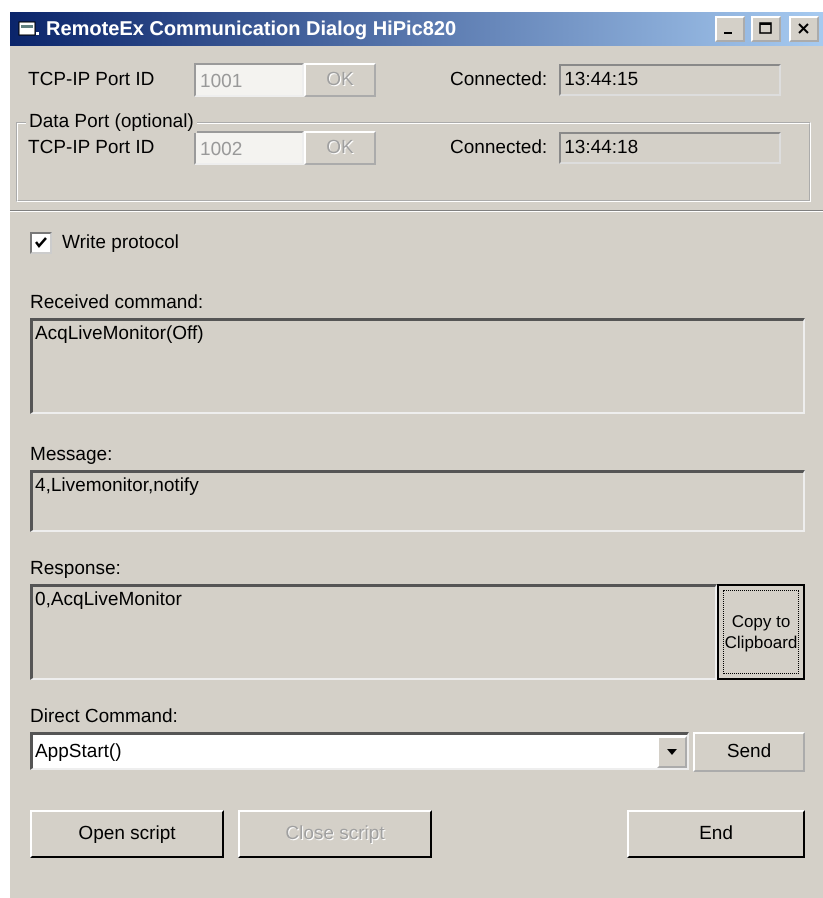 This screenshot has width=823, height=898. I want to click on section-label: Response:, so click(76, 569).